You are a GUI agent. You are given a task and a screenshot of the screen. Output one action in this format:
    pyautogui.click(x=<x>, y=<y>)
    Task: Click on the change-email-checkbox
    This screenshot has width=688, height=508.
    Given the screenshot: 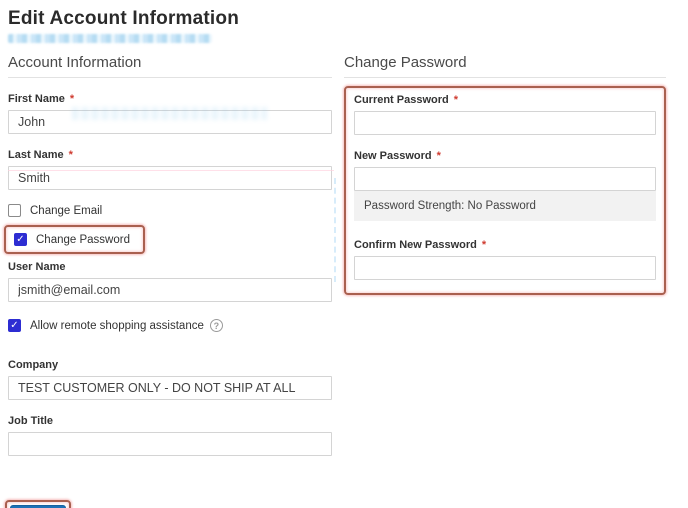 What is the action you would take?
    pyautogui.click(x=14, y=210)
    